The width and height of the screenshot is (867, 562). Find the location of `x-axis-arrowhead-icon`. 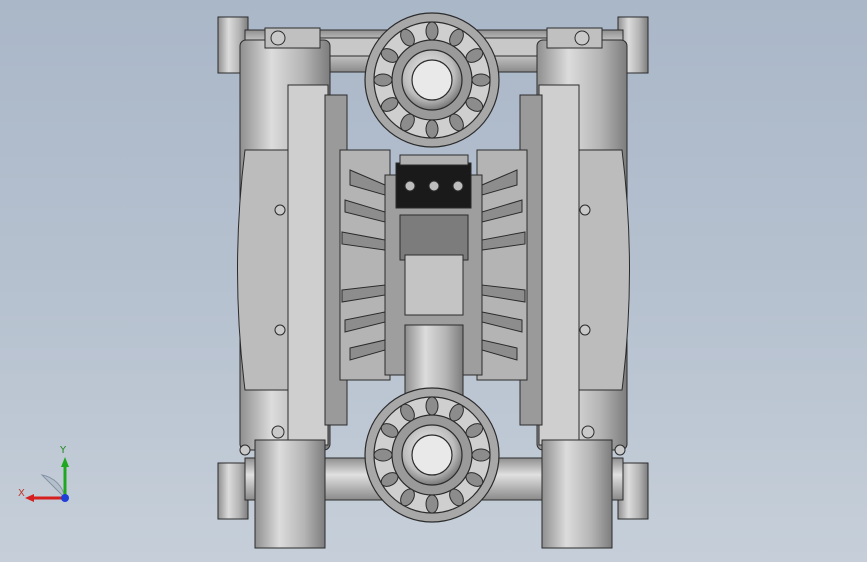

x-axis-arrowhead-icon is located at coordinates (29, 498).